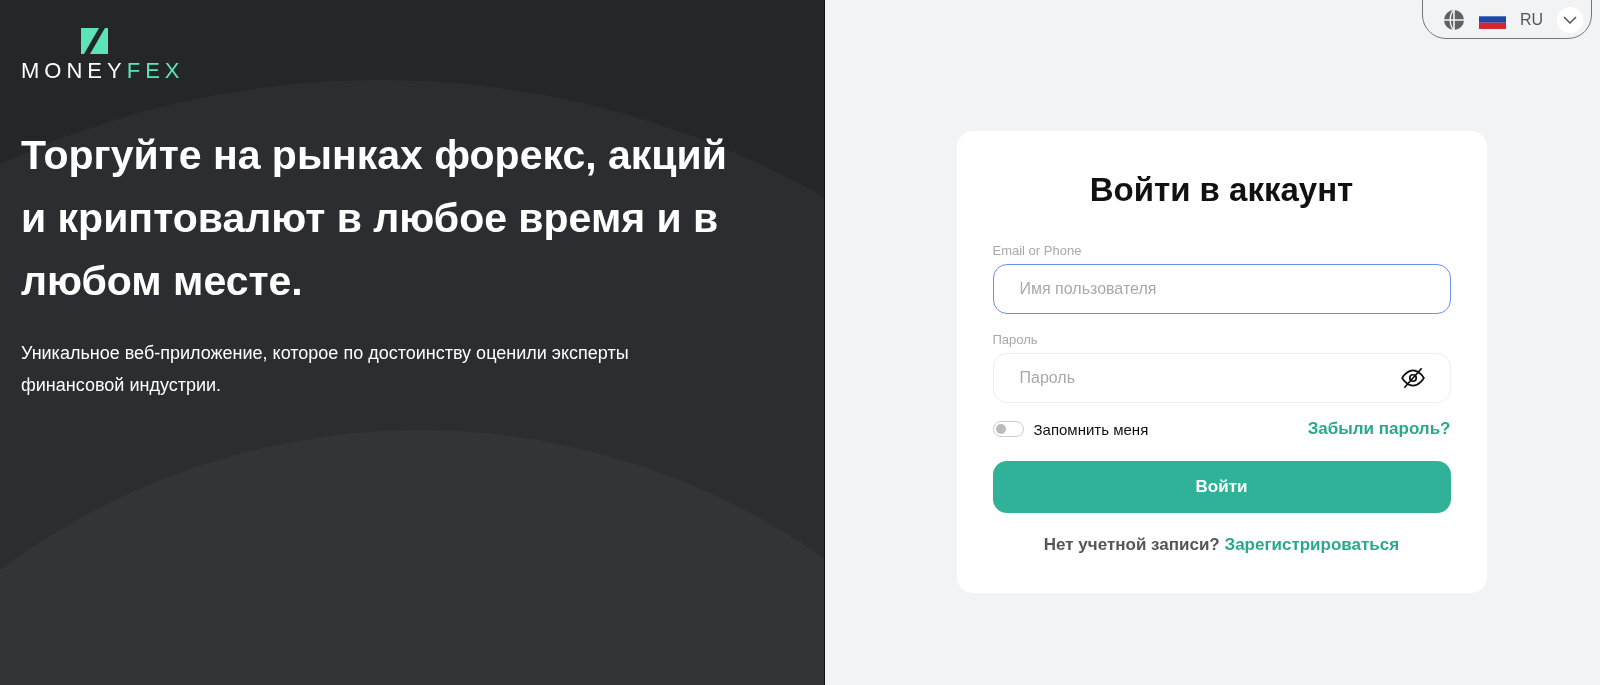  Describe the element at coordinates (1008, 429) in the screenshot. I see `remember-toggle` at that location.